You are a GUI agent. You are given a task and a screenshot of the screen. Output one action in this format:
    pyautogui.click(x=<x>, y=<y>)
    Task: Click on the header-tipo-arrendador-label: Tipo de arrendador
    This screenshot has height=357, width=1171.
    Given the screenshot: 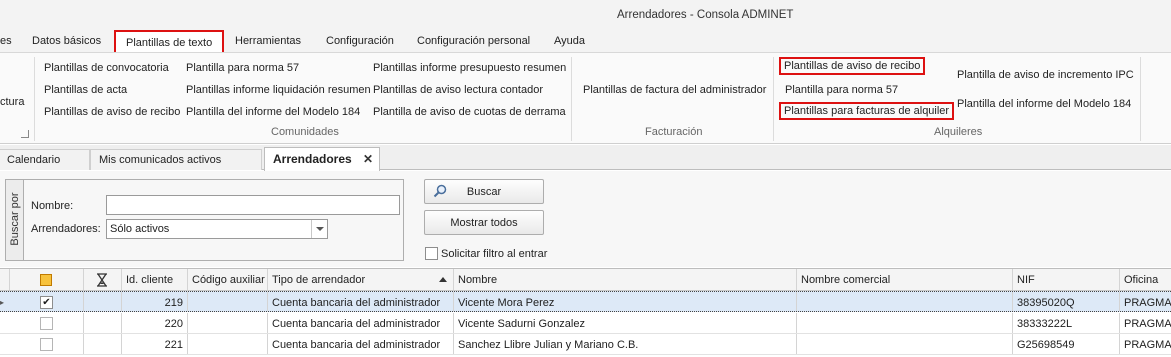 What is the action you would take?
    pyautogui.click(x=319, y=280)
    